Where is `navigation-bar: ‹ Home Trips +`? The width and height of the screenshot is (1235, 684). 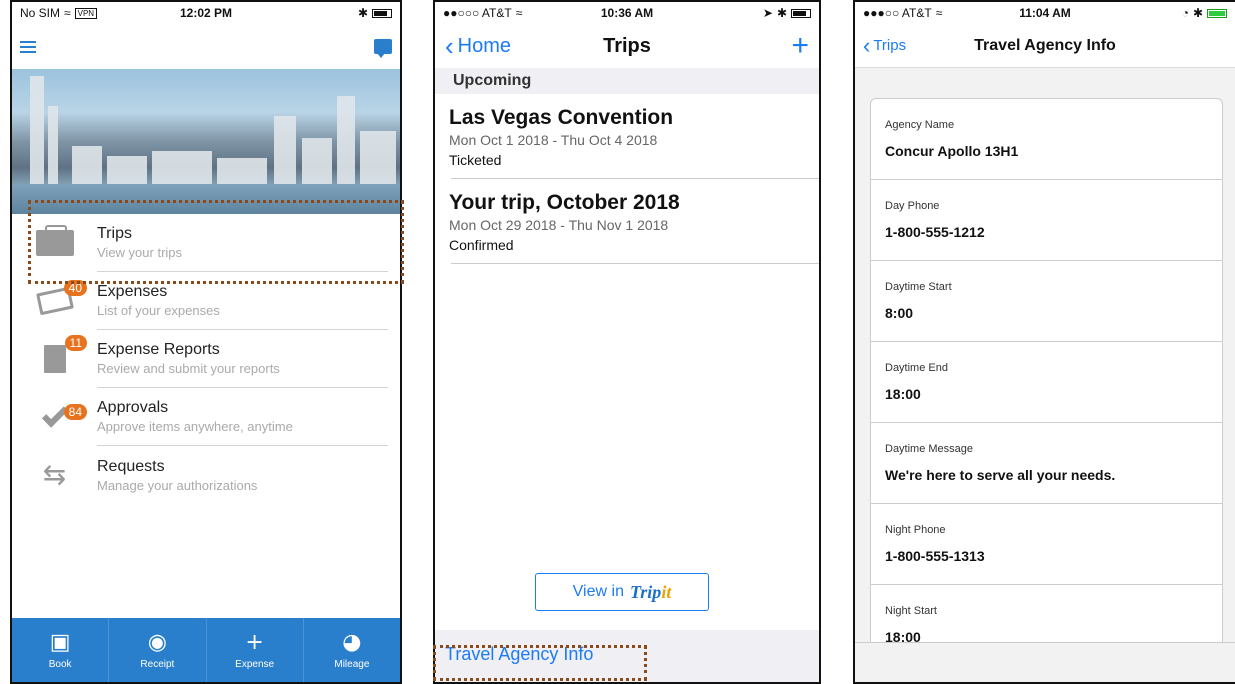 navigation-bar: ‹ Home Trips + is located at coordinates (627, 46).